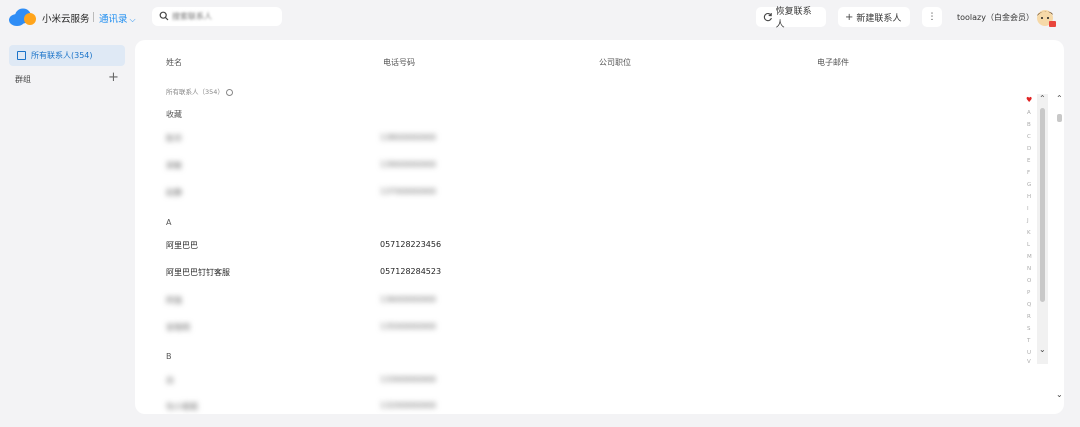  Describe the element at coordinates (169, 222) in the screenshot. I see `section-header-a: A` at that location.